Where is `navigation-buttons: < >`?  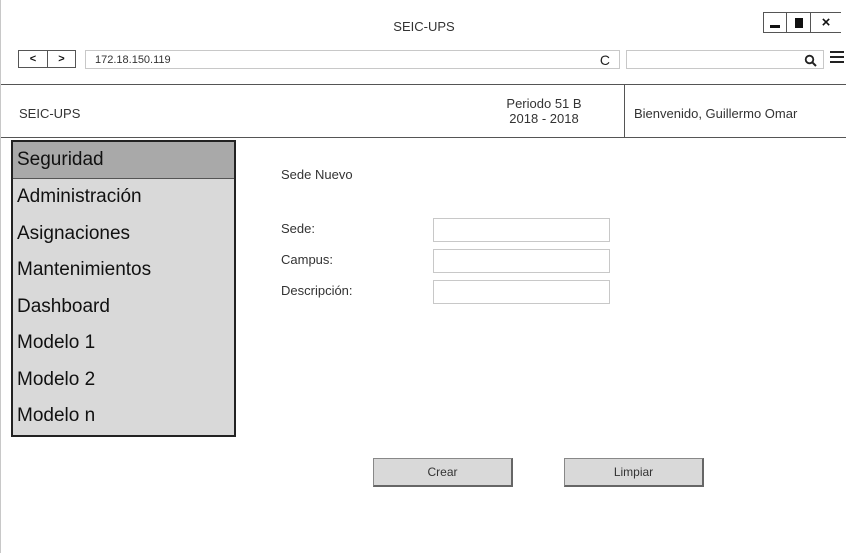
navigation-buttons: < > is located at coordinates (47, 59).